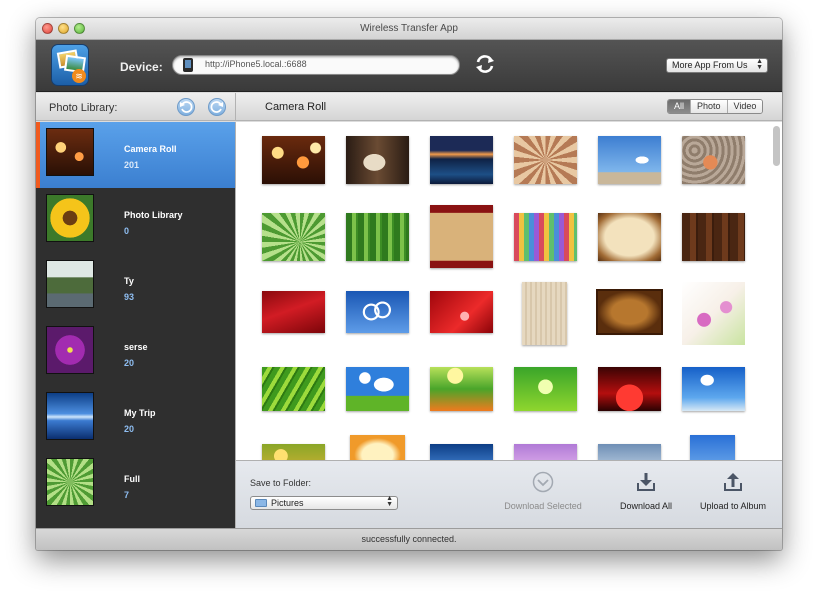 The image size is (817, 600). I want to click on app-logo-icon: ≋, so click(70, 65).